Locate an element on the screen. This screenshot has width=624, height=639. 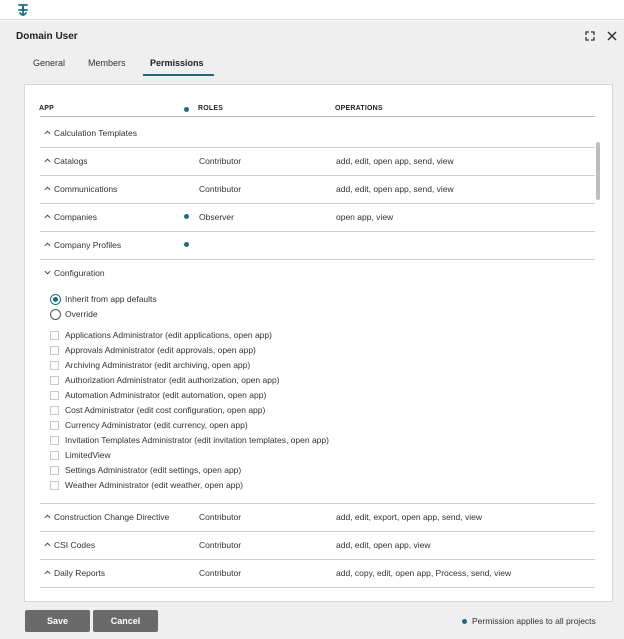
table-row: Calculation Templates is located at coordinates (317, 133).